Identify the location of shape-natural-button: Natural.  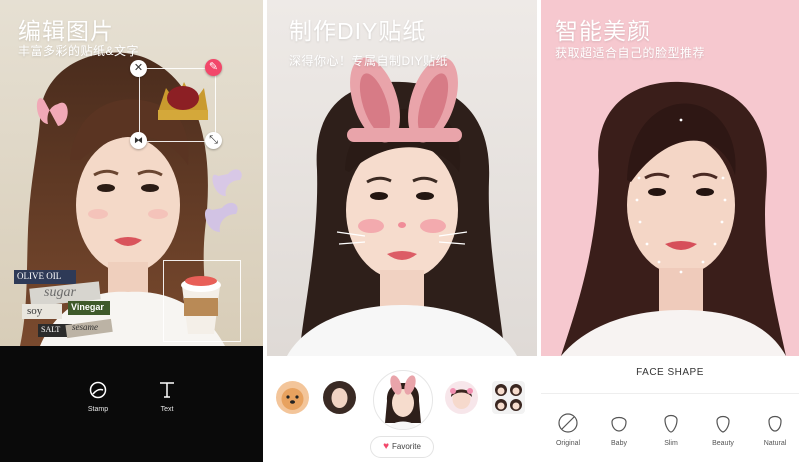
(775, 429).